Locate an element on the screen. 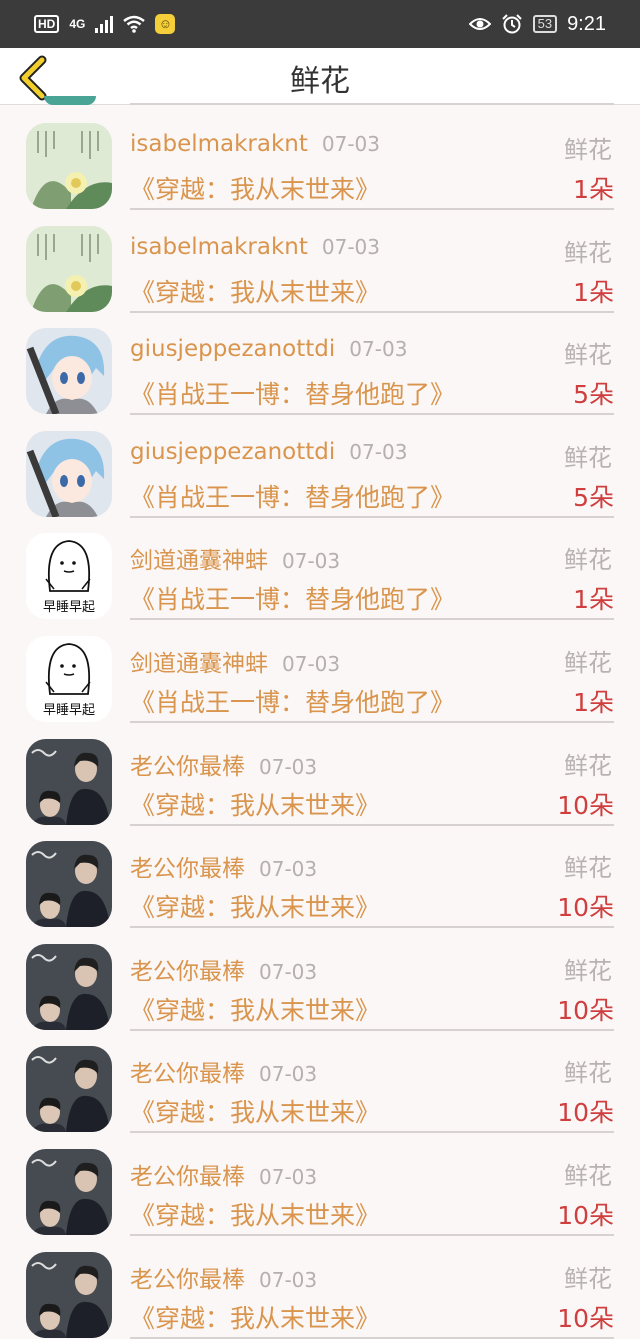 Image resolution: width=640 pixels, height=1339 pixels. status-right: 53 9:21 is located at coordinates (537, 24).